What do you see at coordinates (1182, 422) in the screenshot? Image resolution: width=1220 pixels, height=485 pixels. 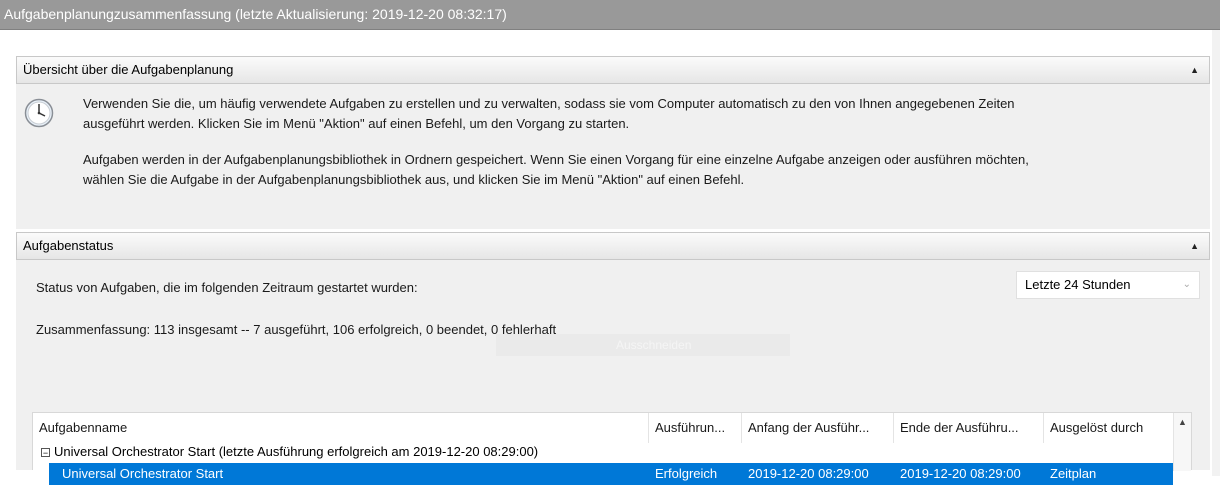 I see `scroll-up-icon: ▲` at bounding box center [1182, 422].